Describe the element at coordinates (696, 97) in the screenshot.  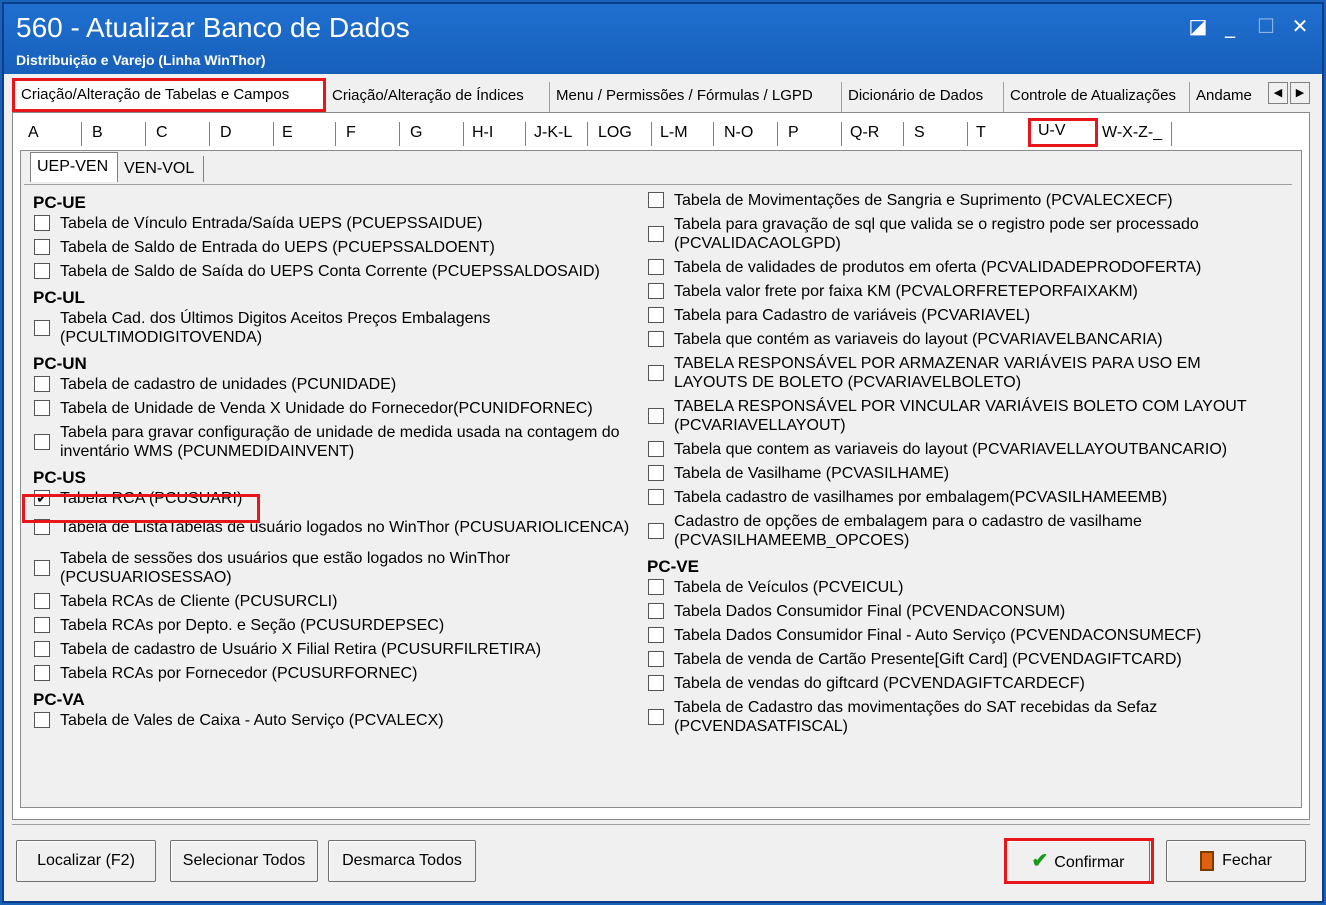
I see `tab-menu-permissoes: Menu / Permissões / Fórmulas / LGPD` at that location.